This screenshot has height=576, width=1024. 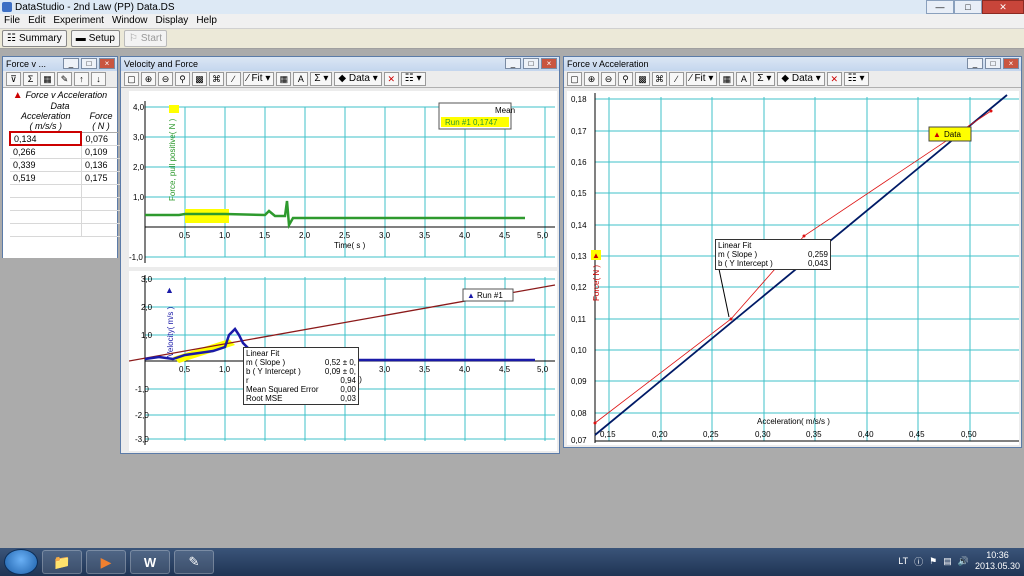 What do you see at coordinates (81, 79) in the screenshot?
I see `insert-icon: ↑` at bounding box center [81, 79].